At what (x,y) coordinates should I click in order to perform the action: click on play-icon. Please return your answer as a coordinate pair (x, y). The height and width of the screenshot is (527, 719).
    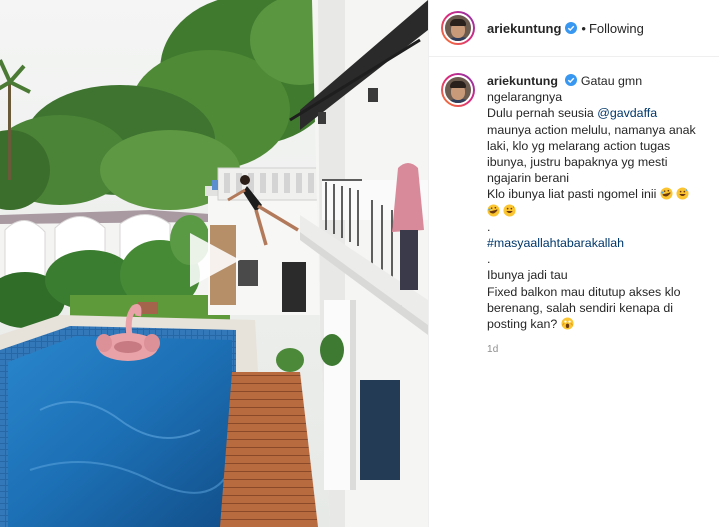
    Looking at the image, I should click on (215, 260).